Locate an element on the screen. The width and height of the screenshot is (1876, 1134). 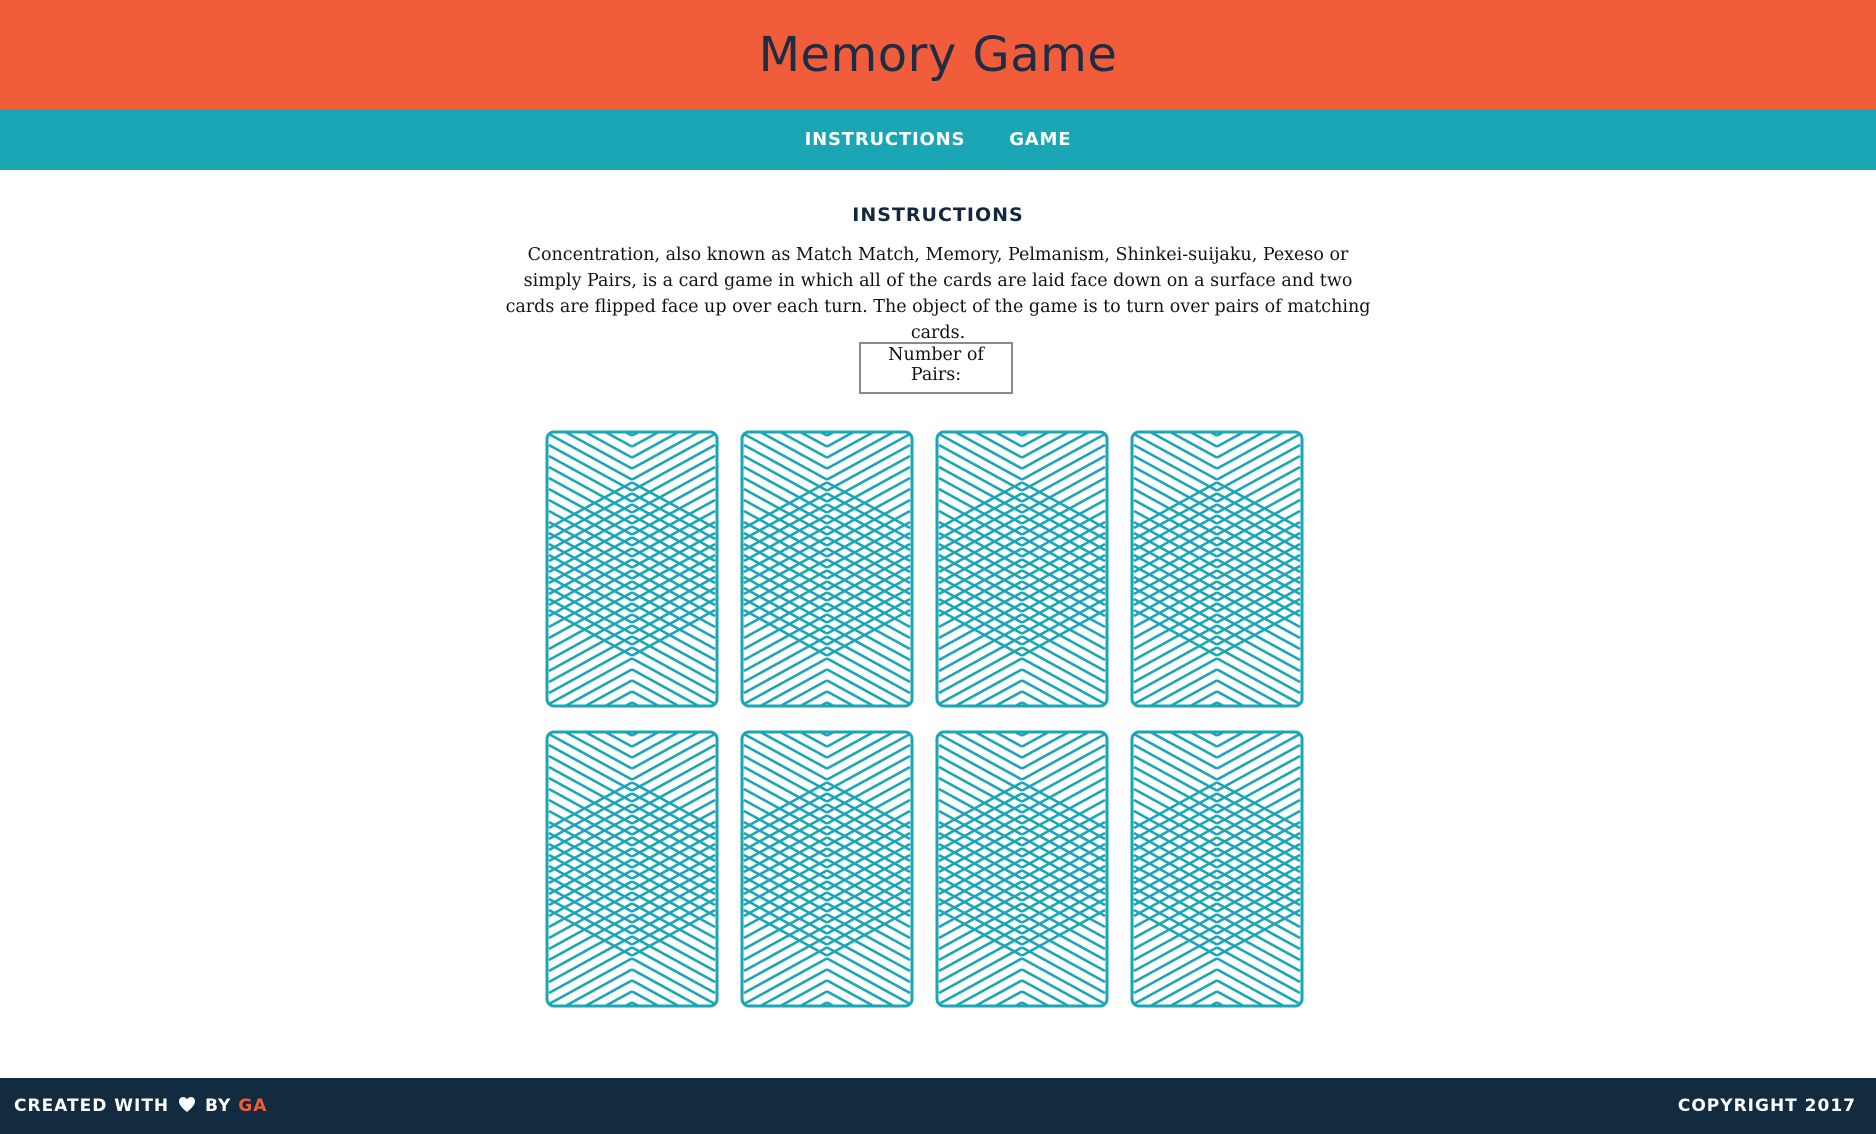
main-nav: INSTRUCTIONS GAME is located at coordinates (938, 139).